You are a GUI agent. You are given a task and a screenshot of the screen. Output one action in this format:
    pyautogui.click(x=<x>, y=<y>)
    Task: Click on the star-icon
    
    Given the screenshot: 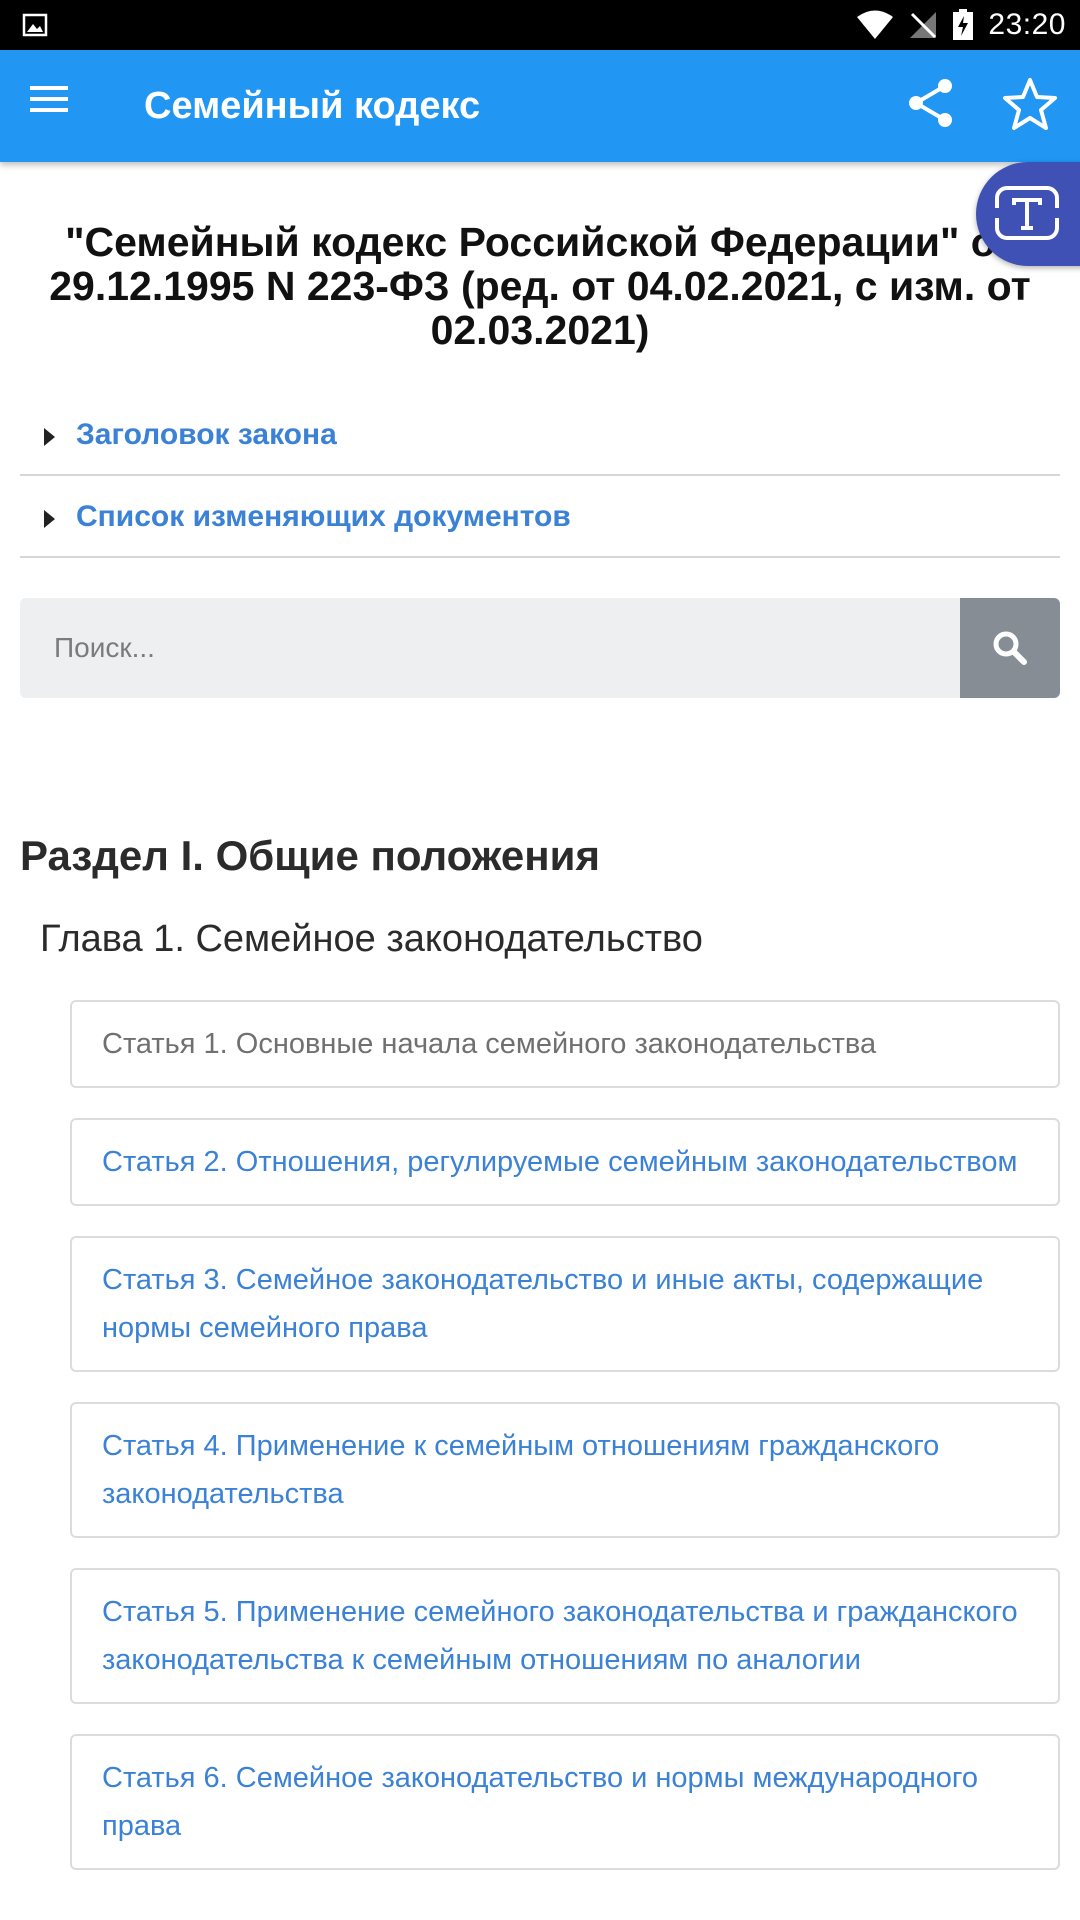 What is the action you would take?
    pyautogui.click(x=1030, y=104)
    